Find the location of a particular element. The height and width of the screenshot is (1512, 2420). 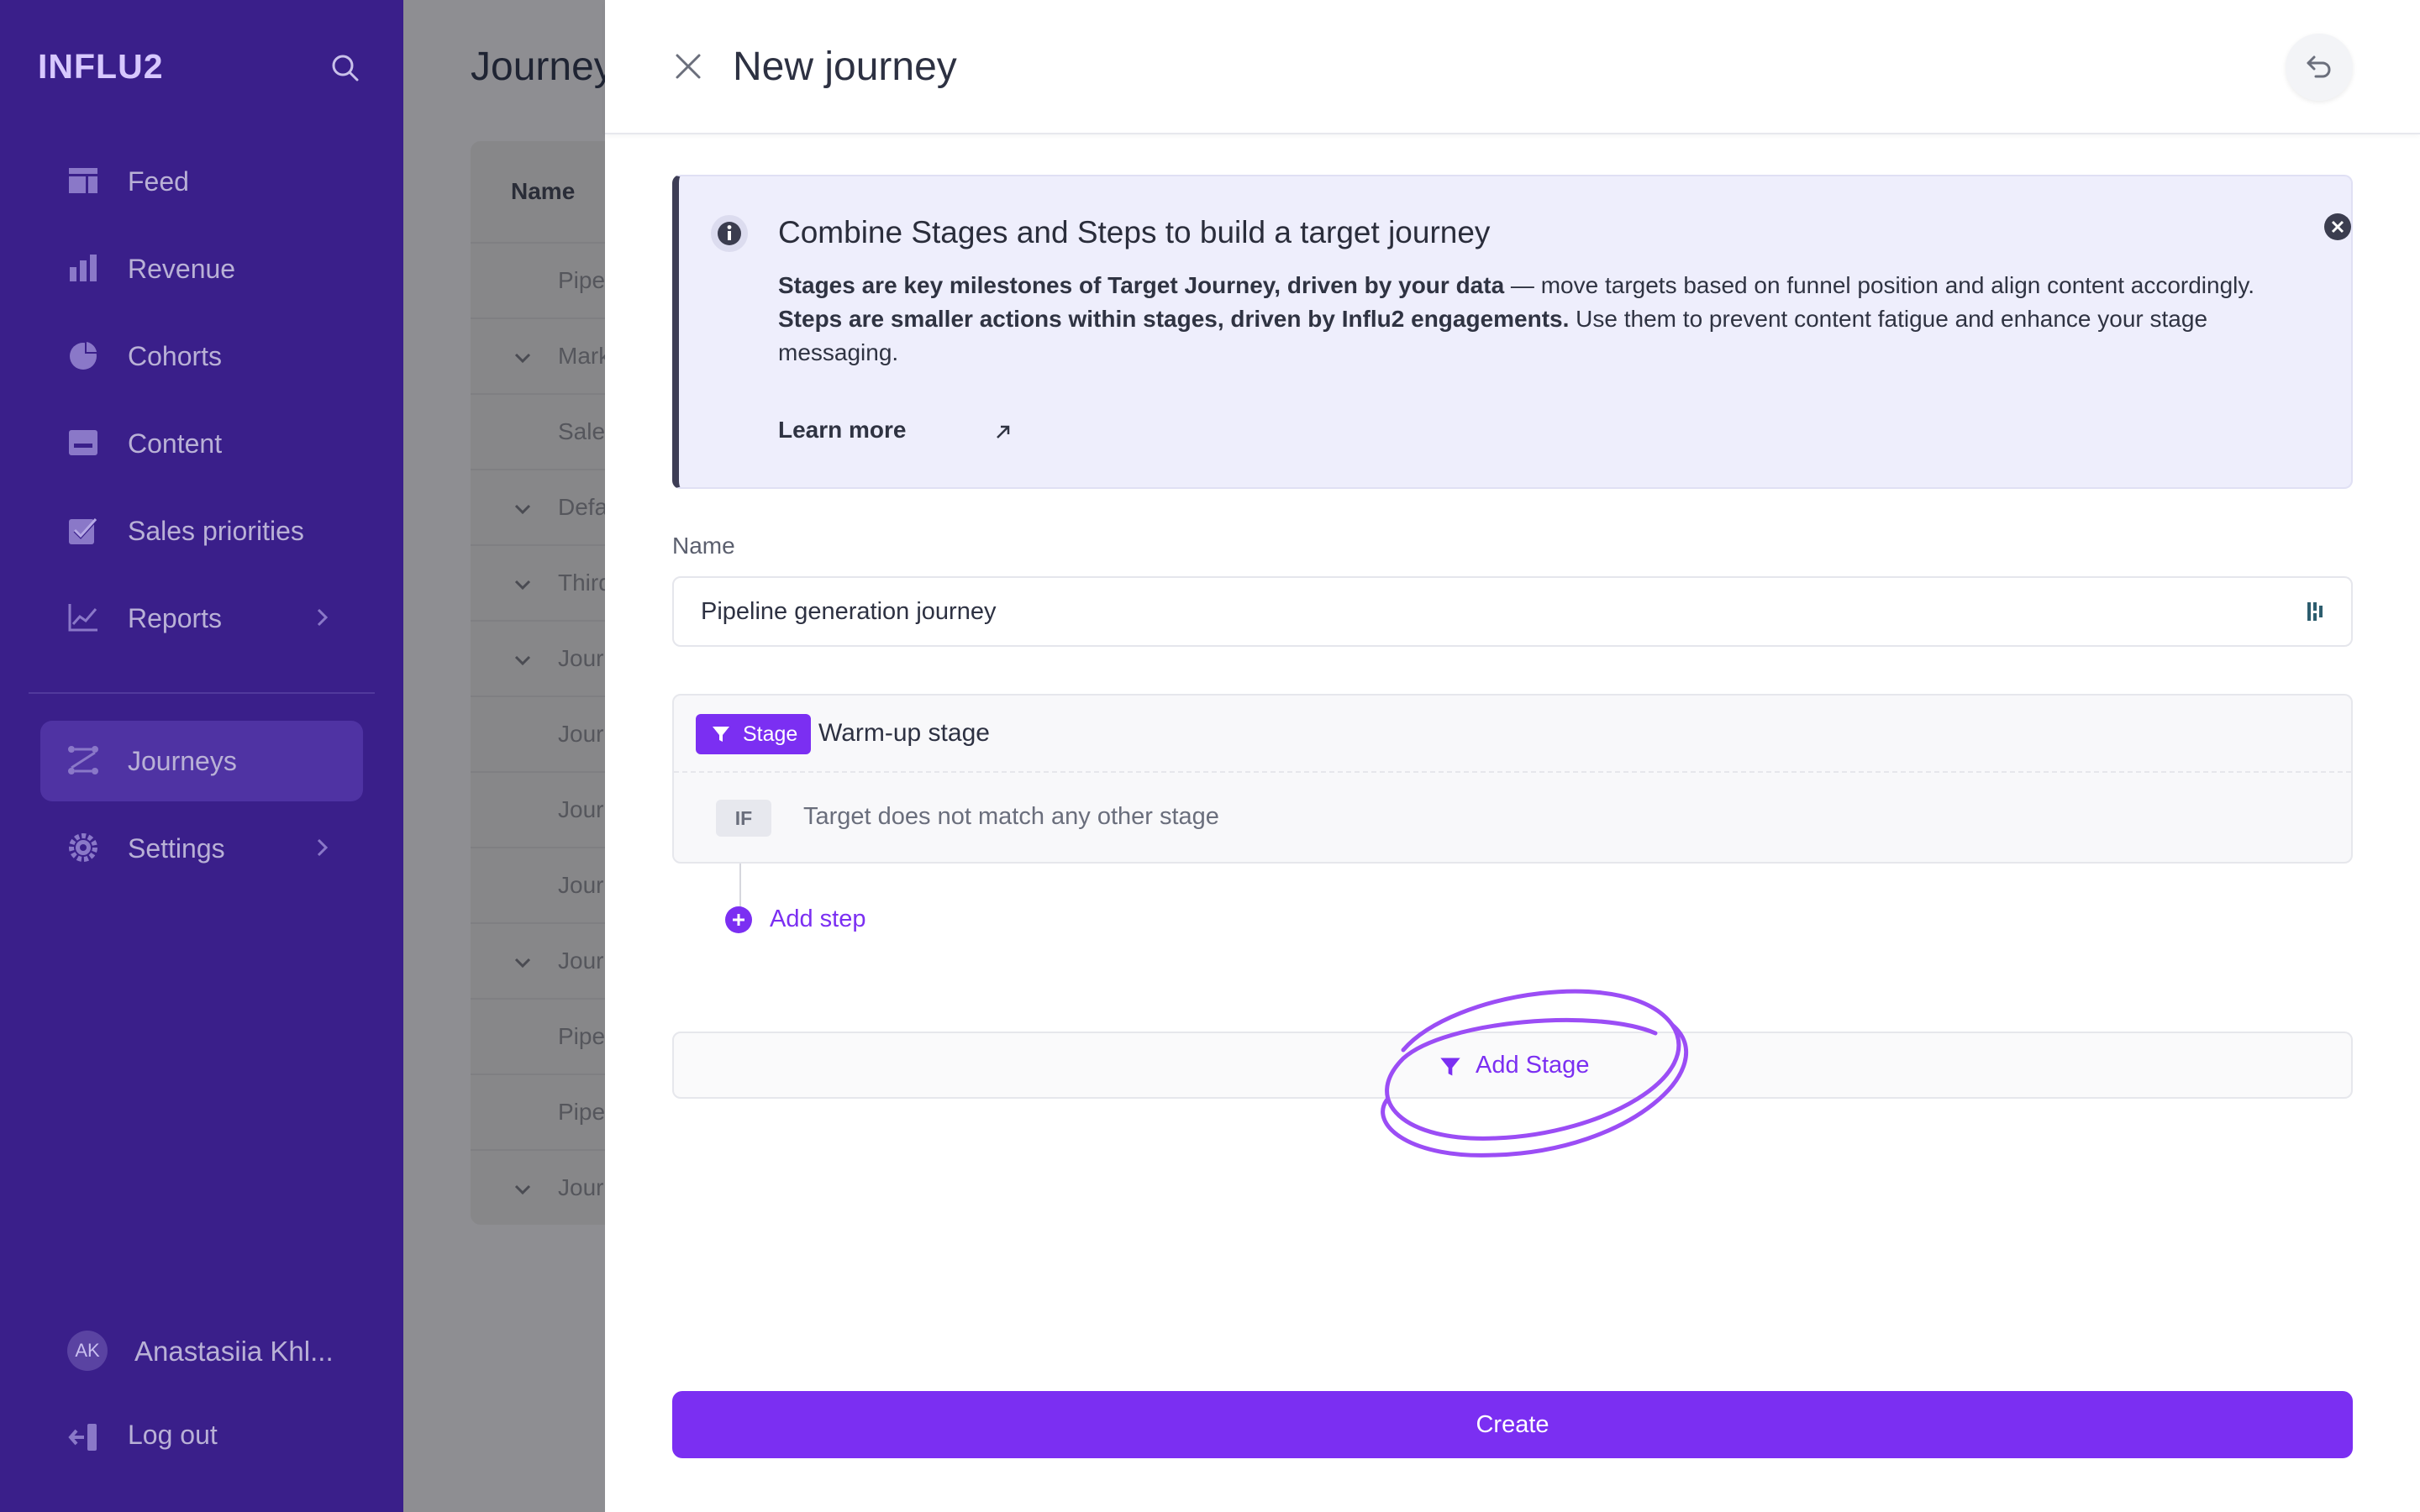

search-icon is located at coordinates (345, 68).